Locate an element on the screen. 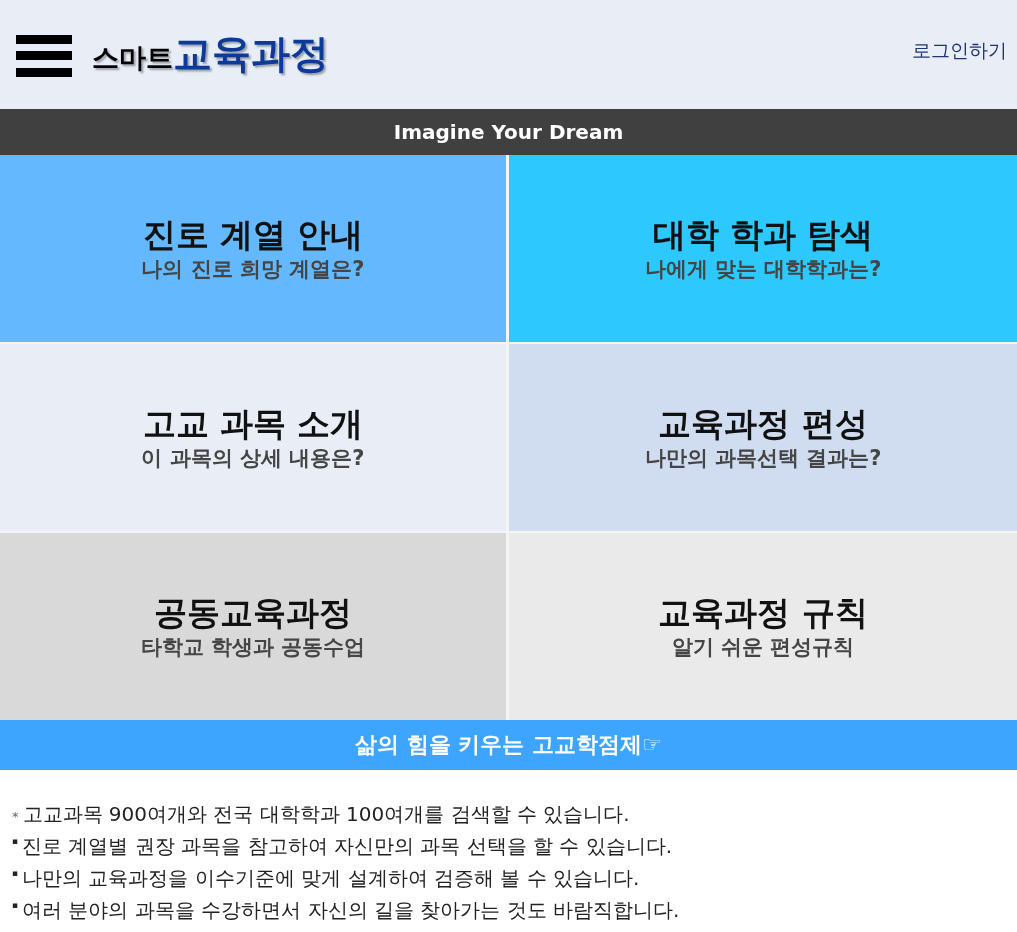 Image resolution: width=1017 pixels, height=932 pixels. logo-text: 스마트교육과정 is located at coordinates (210, 54).